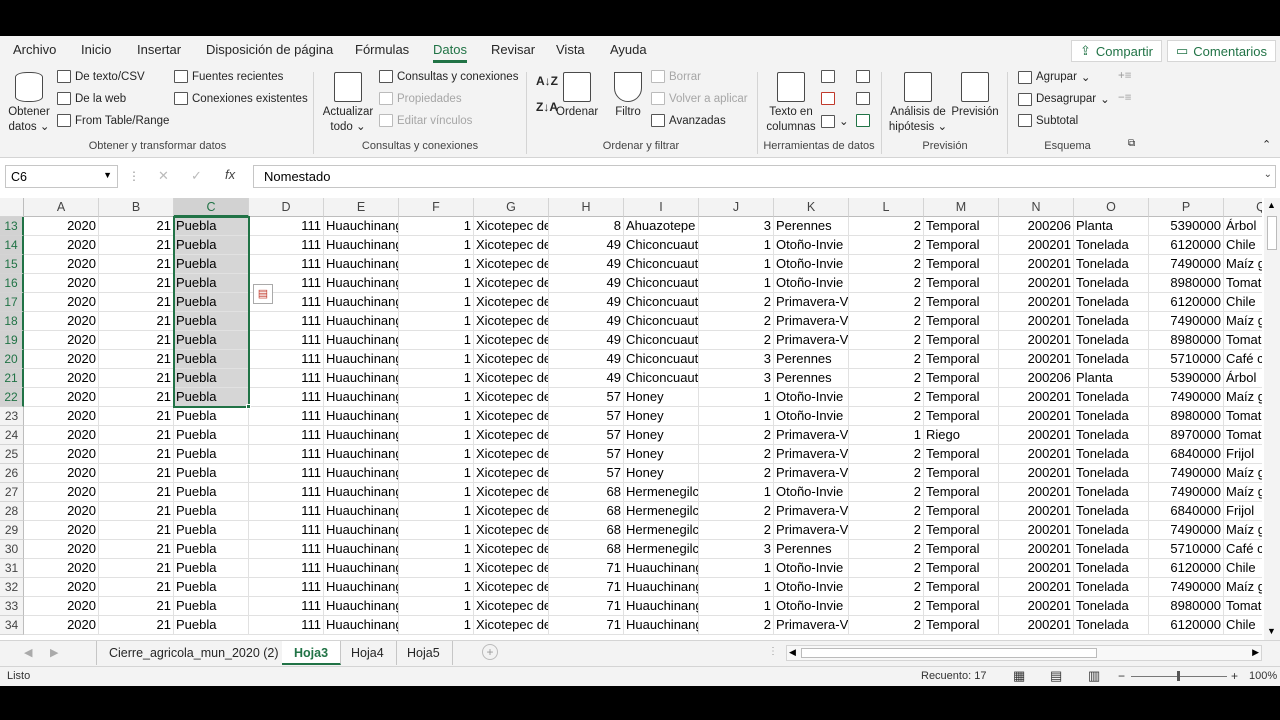 The width and height of the screenshot is (1280, 720). I want to click on cell: 6840000, so click(1186, 454).